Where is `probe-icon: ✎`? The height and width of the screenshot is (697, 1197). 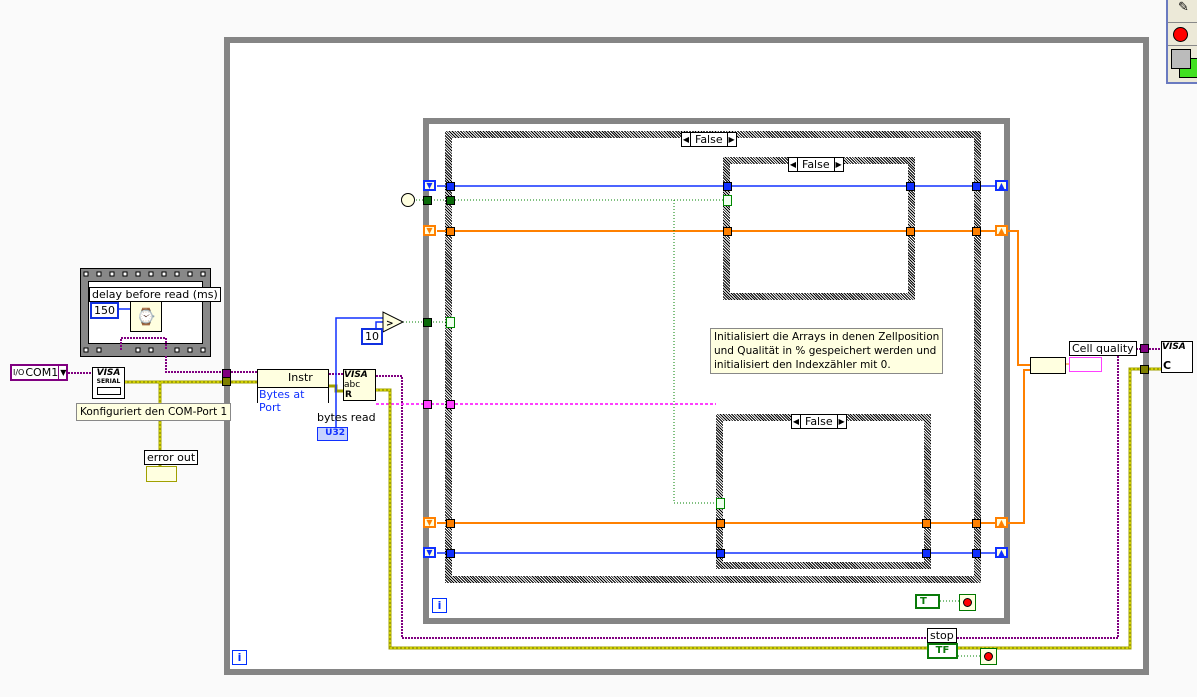 probe-icon: ✎ is located at coordinates (1182, 11).